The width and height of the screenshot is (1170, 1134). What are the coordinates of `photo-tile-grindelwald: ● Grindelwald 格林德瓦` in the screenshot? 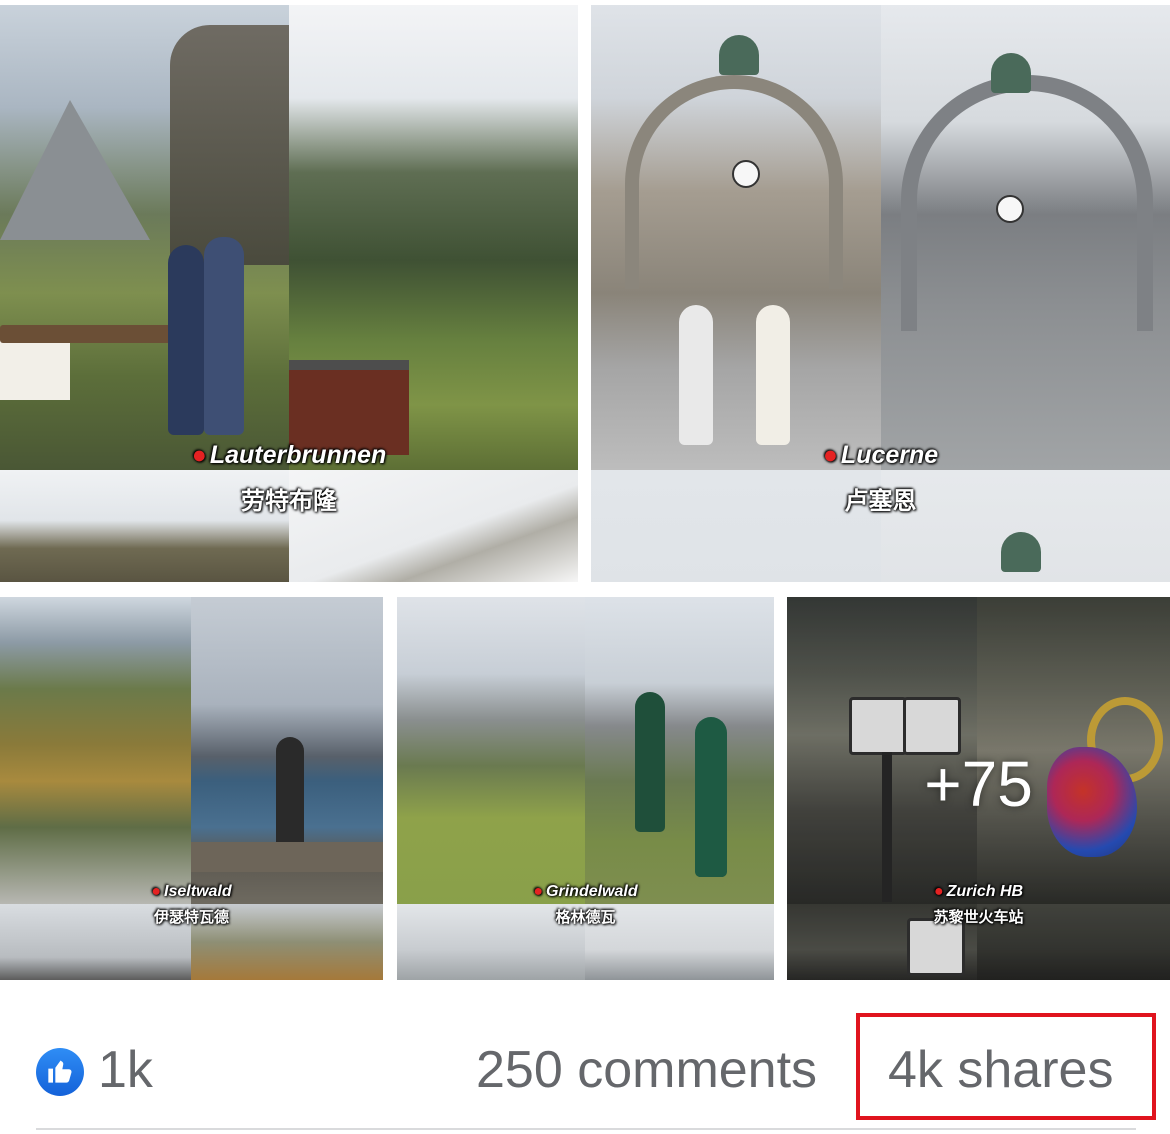 It's located at (585, 788).